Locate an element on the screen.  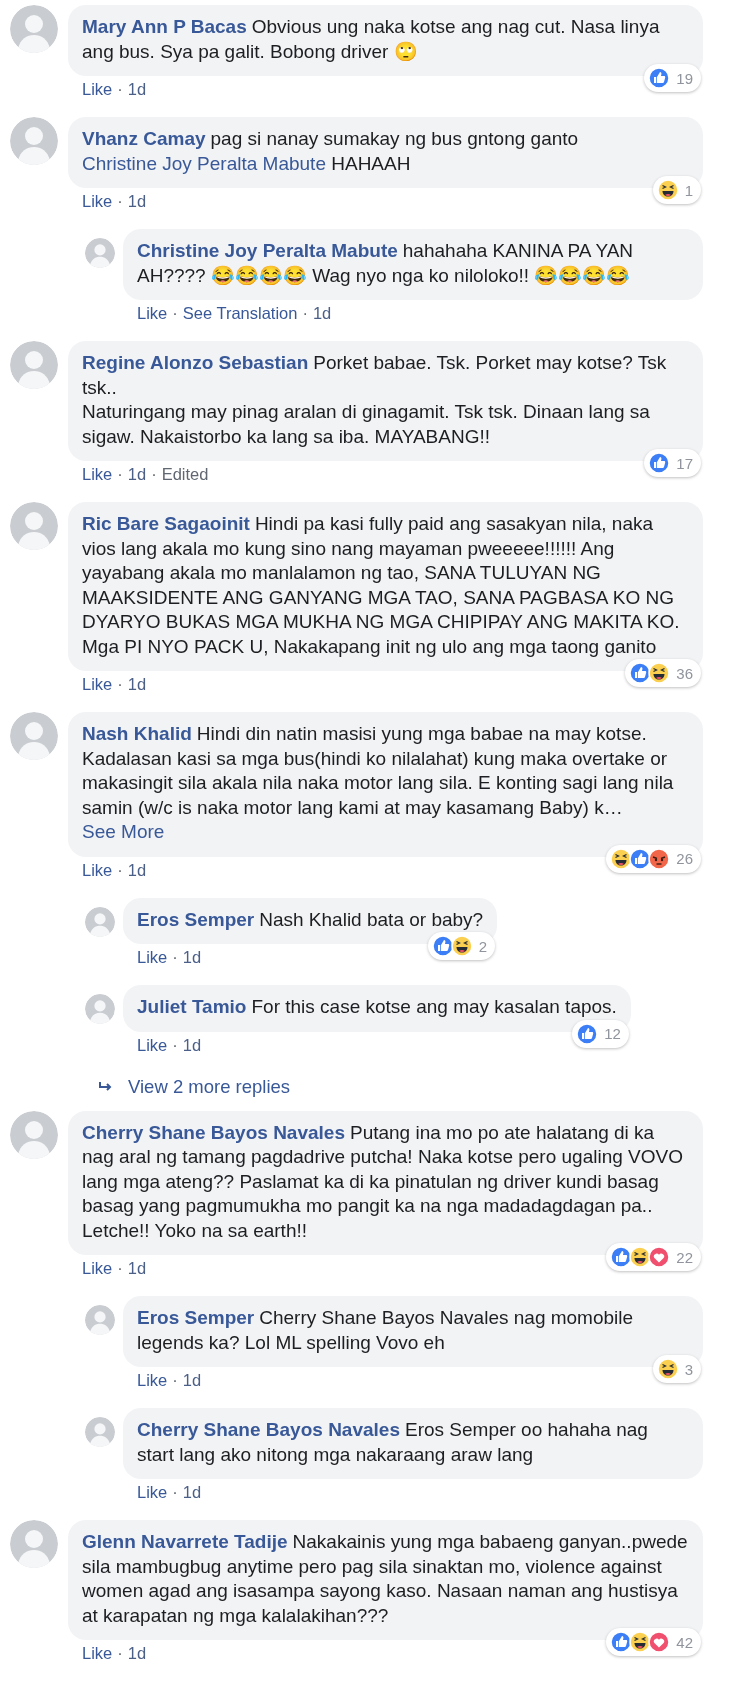
author-name-link: Christine Joy Peralta Mabute is located at coordinates (267, 250).